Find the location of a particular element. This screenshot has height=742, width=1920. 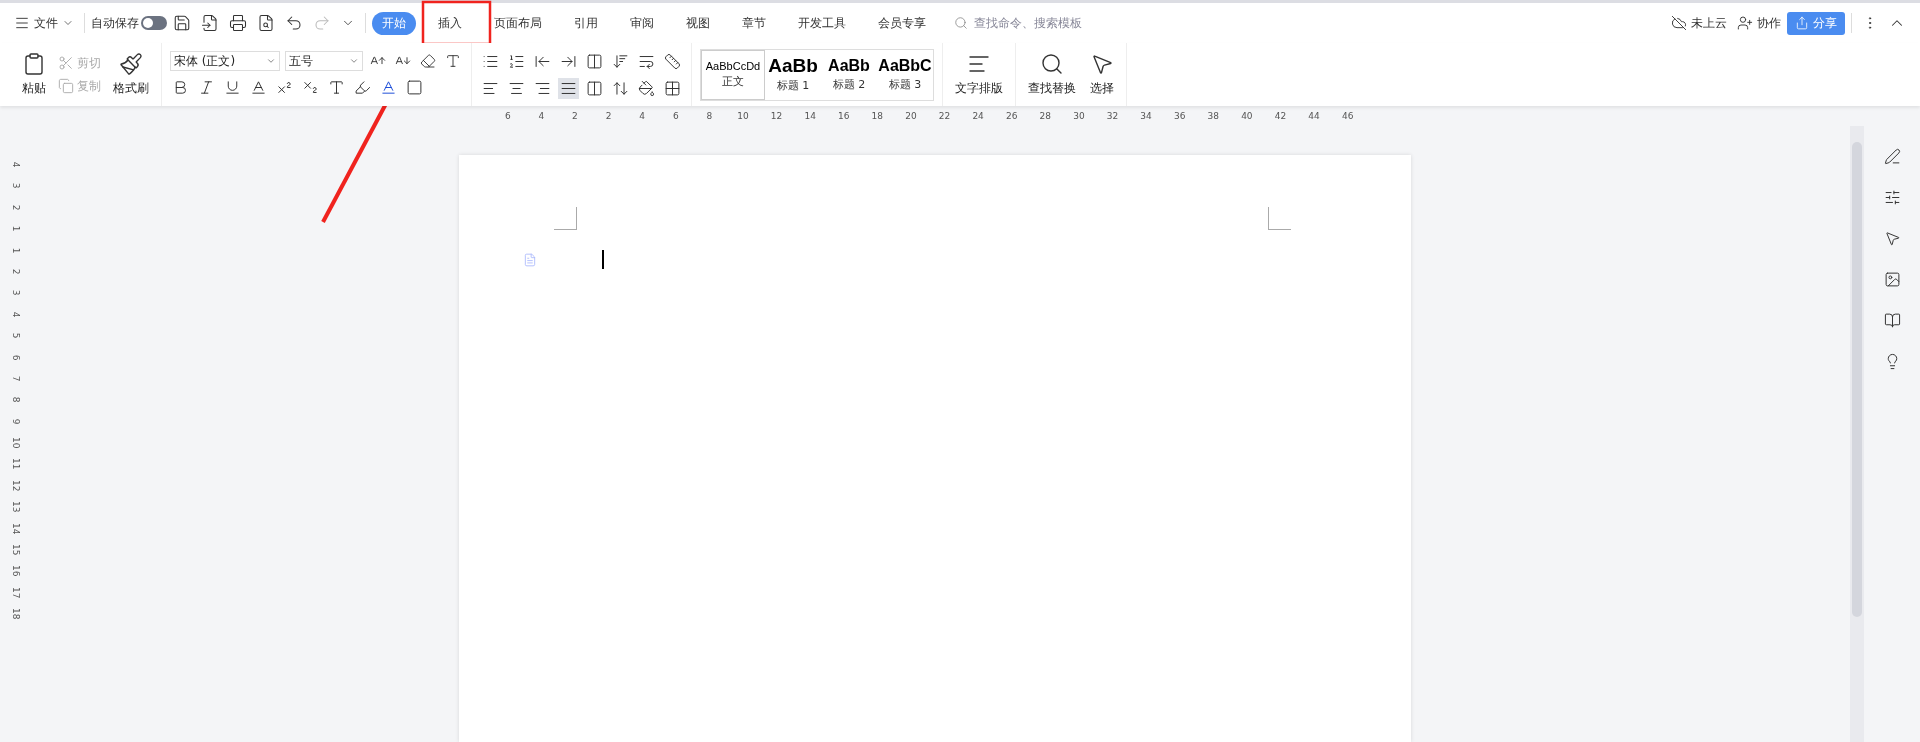

ruler-number: 20 is located at coordinates (911, 116).